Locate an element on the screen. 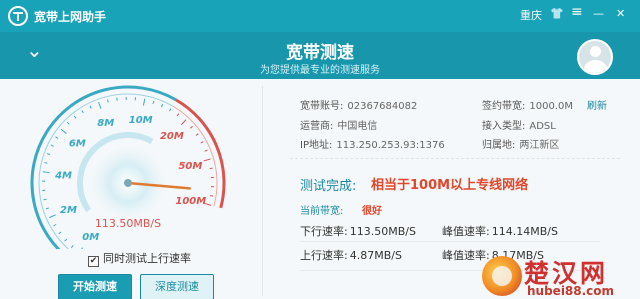  deep-test-button: 深度测速 is located at coordinates (177, 286).